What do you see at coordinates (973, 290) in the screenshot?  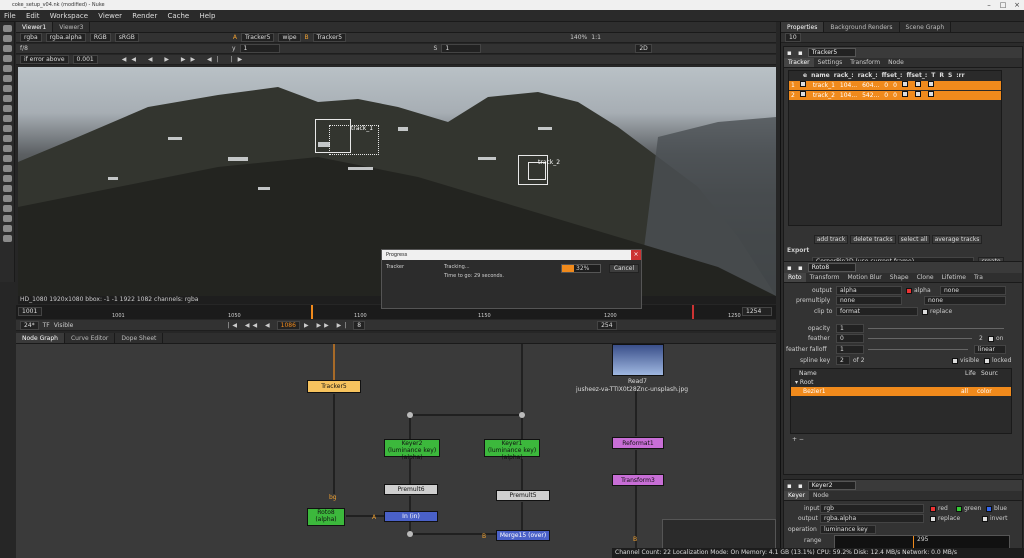 I see `output2-dropdown: none` at bounding box center [973, 290].